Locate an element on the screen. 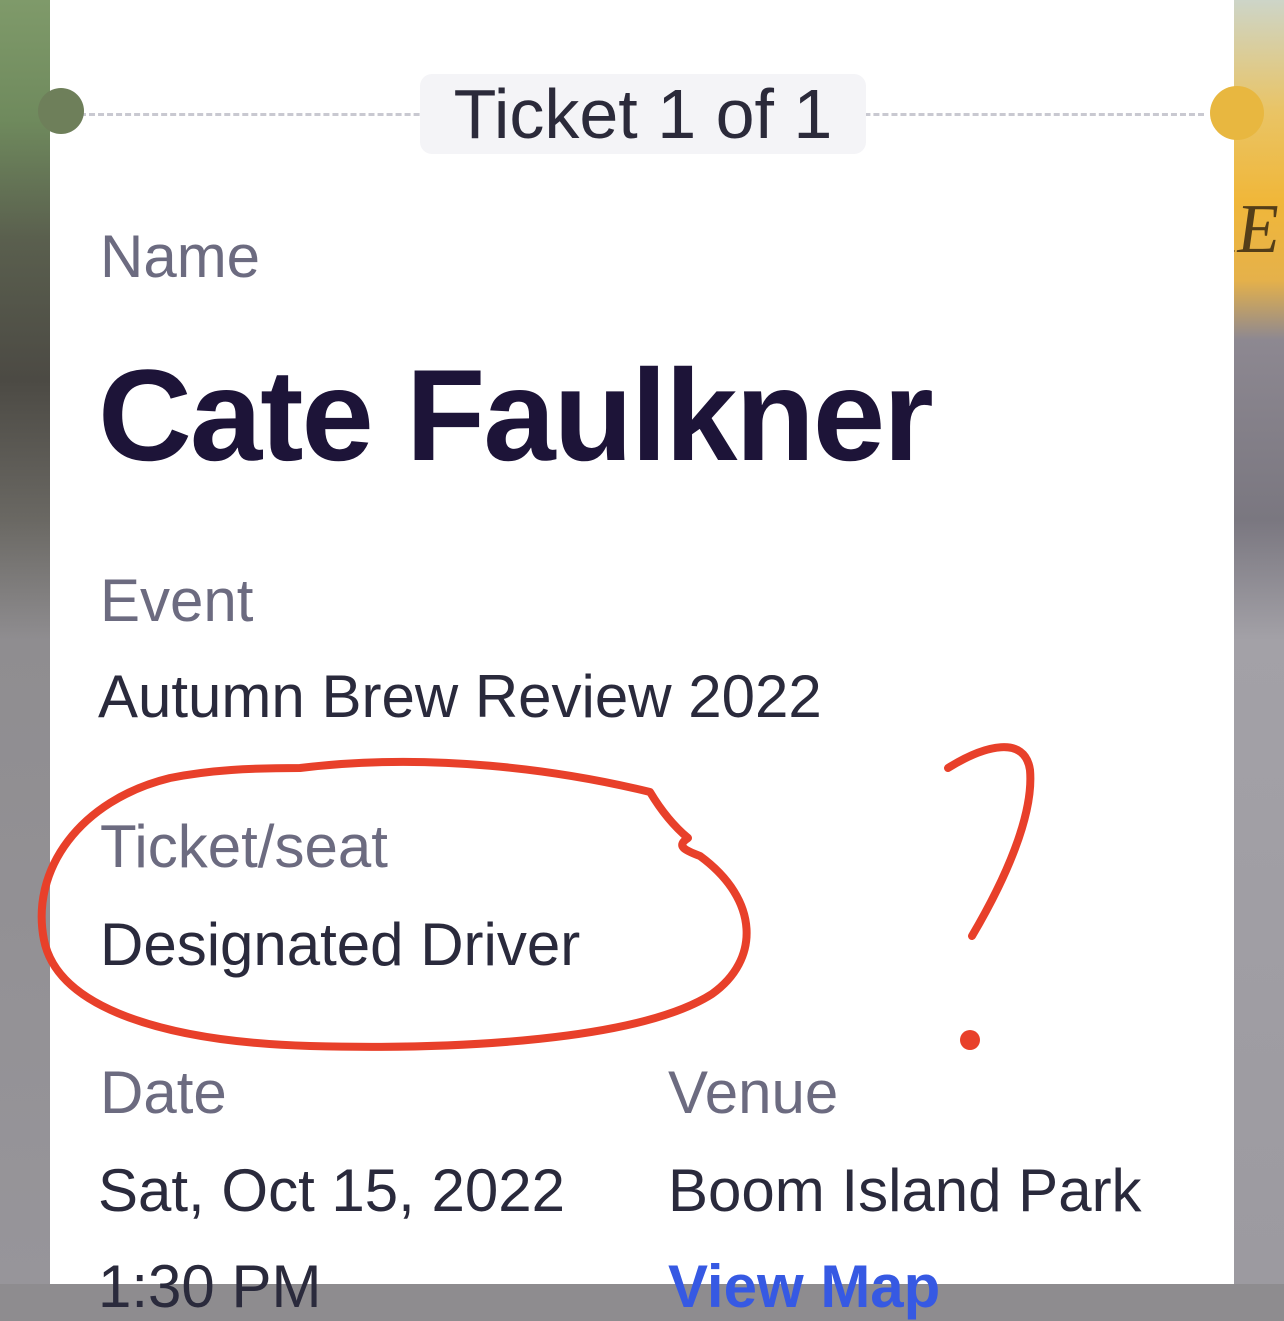  date-label: Date is located at coordinates (163, 1092).